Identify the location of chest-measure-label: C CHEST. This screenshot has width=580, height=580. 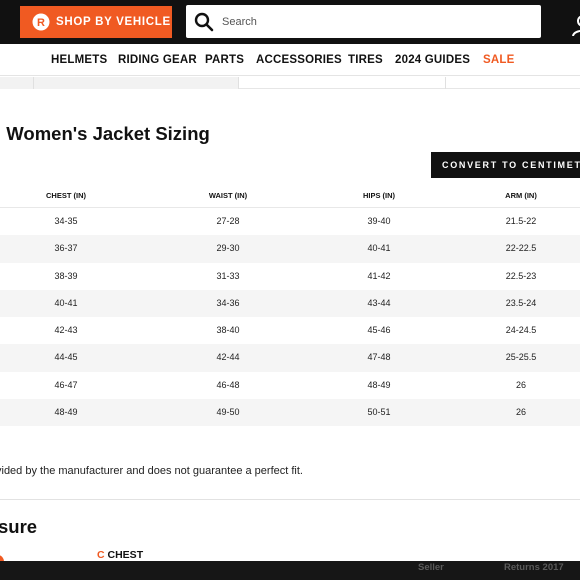
(120, 555).